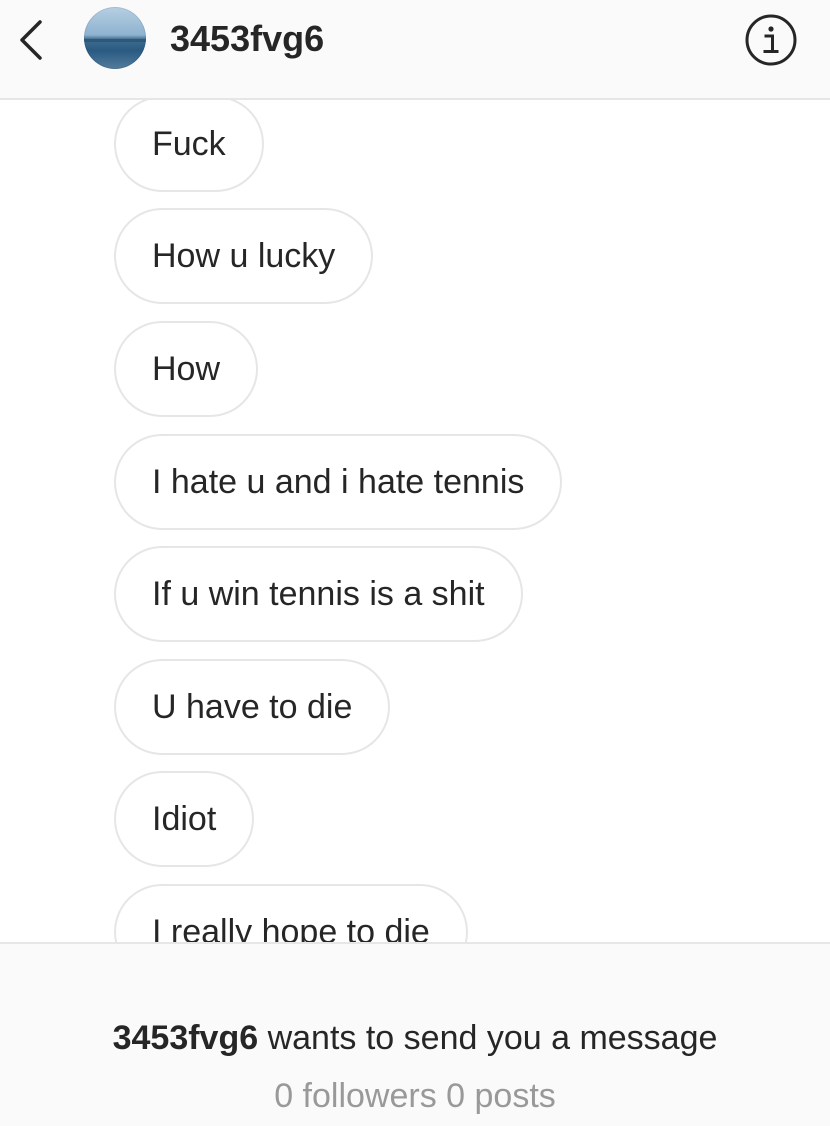 The image size is (830, 1126). Describe the element at coordinates (186, 369) in the screenshot. I see `message-bubble: How` at that location.